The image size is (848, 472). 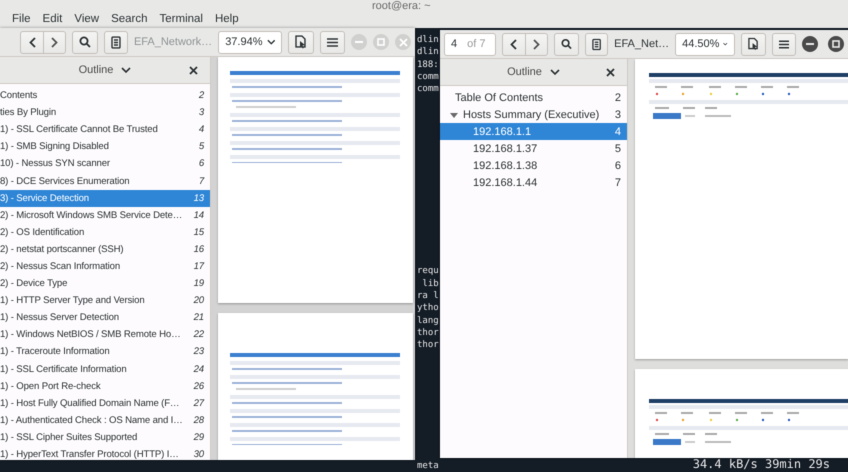 What do you see at coordinates (401, 6) in the screenshot?
I see `window-title: root@era: ~` at bounding box center [401, 6].